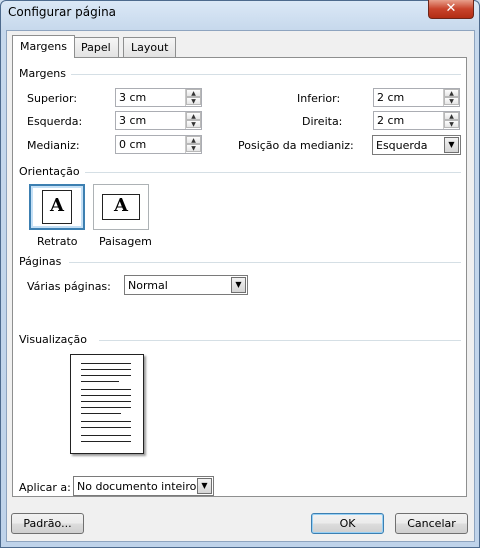 The image size is (480, 548). I want to click on posicao-medianiz-select: Esquerda ▼, so click(416, 145).